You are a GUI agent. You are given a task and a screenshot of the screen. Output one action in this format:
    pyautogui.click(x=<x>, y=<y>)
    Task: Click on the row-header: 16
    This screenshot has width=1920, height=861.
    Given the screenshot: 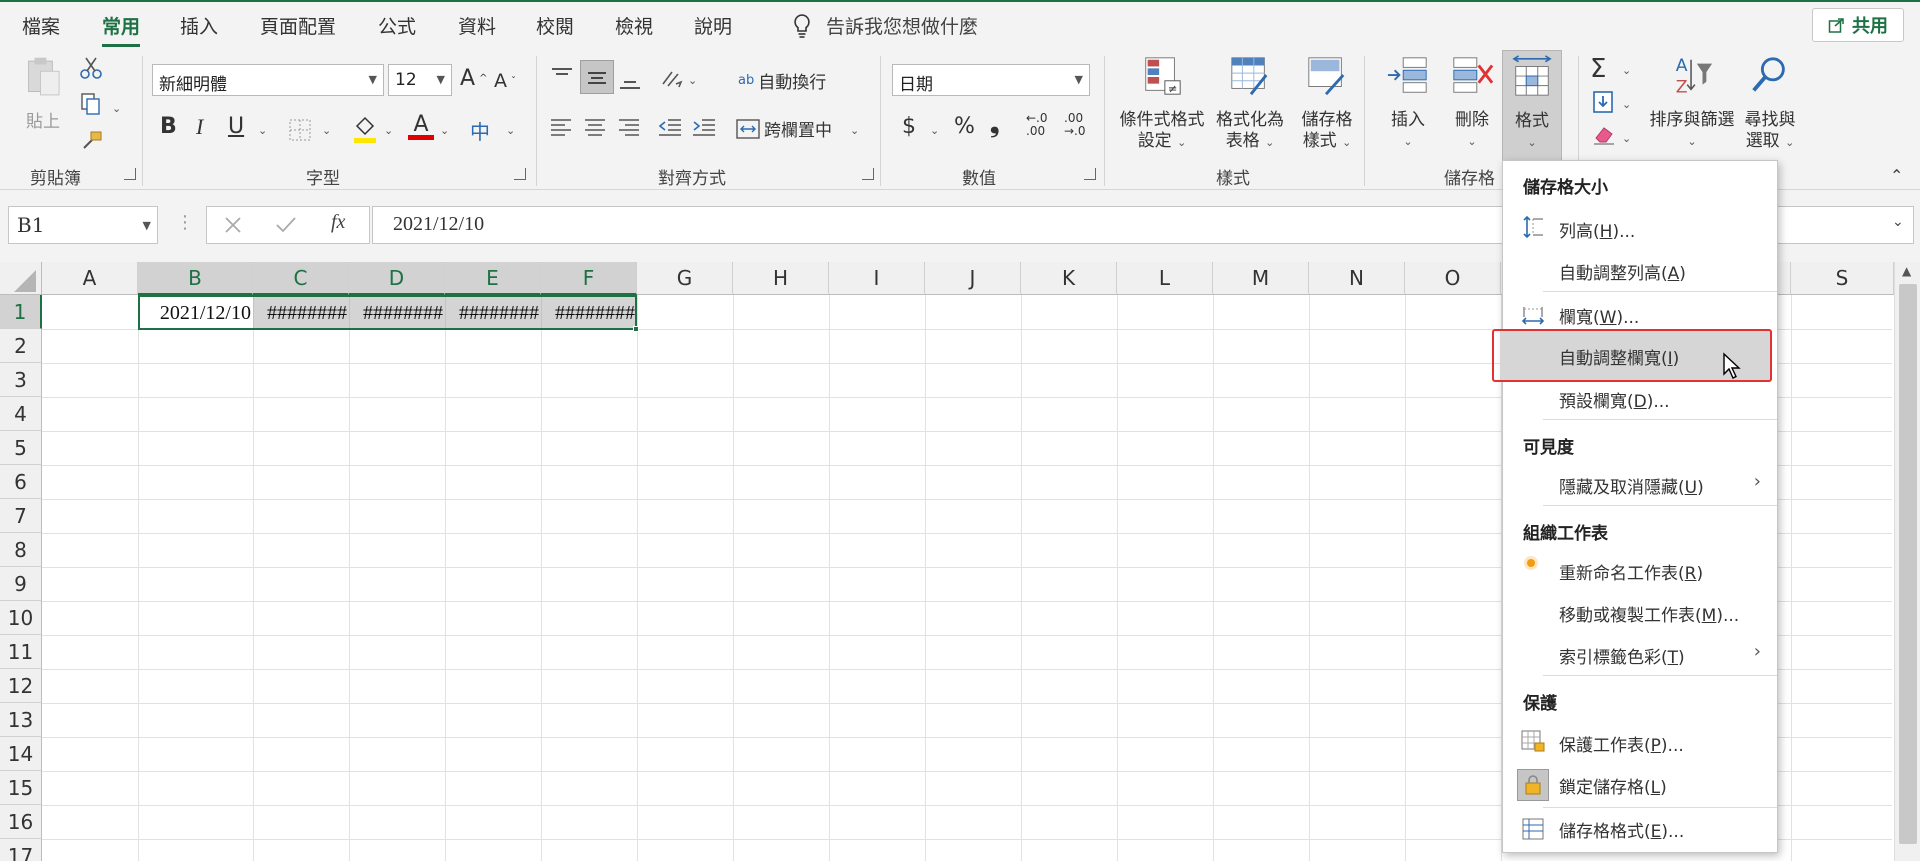 What is the action you would take?
    pyautogui.click(x=21, y=822)
    